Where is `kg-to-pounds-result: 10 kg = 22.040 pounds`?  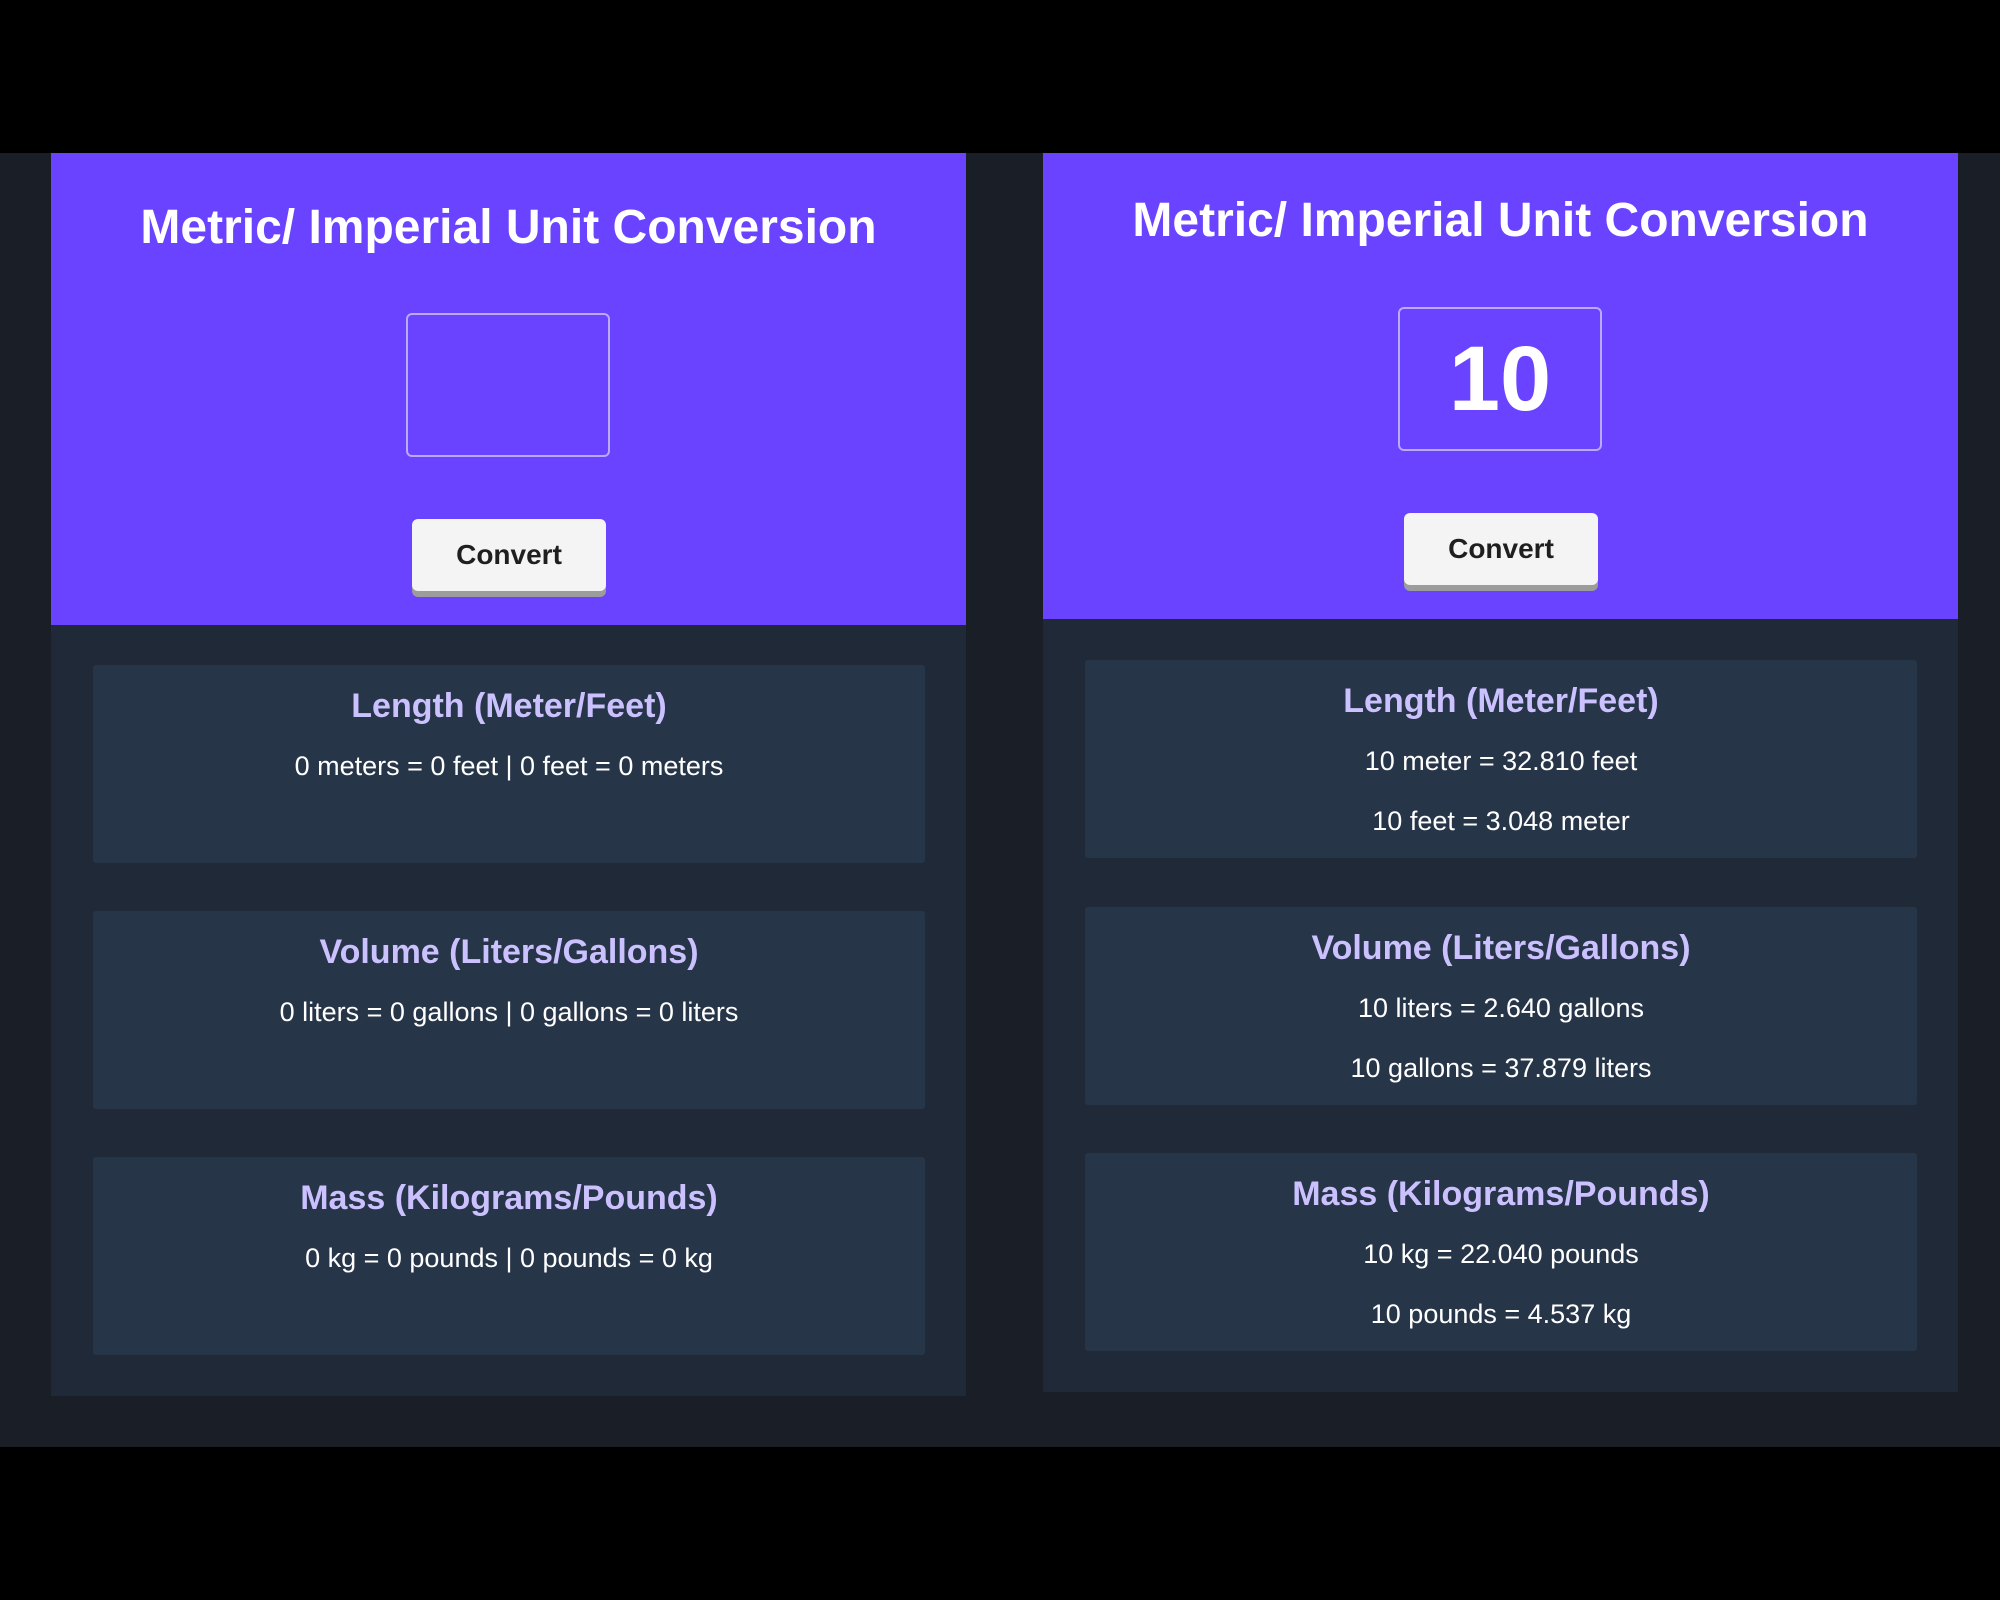
kg-to-pounds-result: 10 kg = 22.040 pounds is located at coordinates (1501, 1254).